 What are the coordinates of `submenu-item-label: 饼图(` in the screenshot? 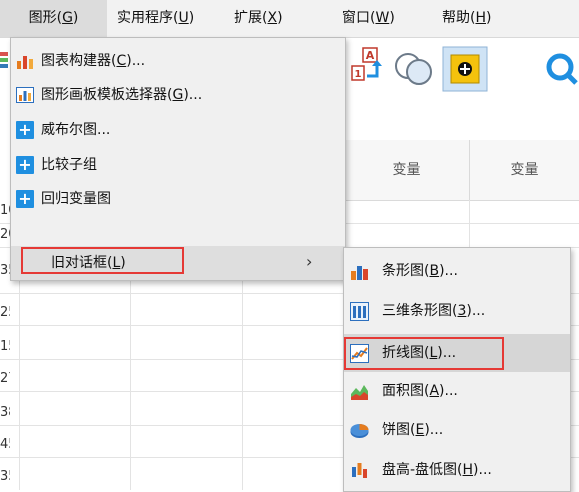 It's located at (399, 430).